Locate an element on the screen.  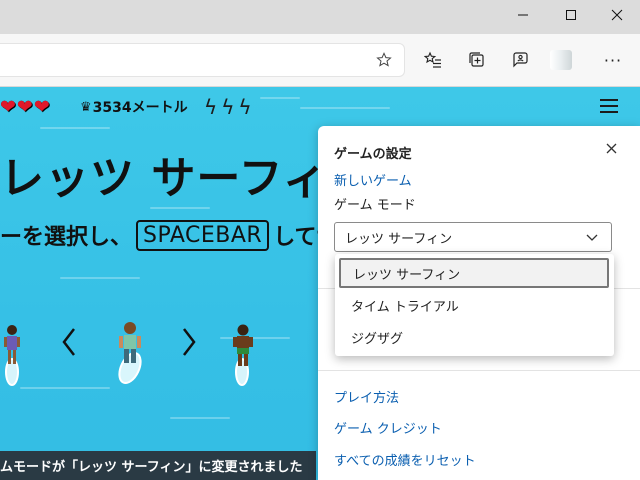
mode-change-toast: ムモードが「レッツ サーフィン」に変更されました is located at coordinates (158, 465).